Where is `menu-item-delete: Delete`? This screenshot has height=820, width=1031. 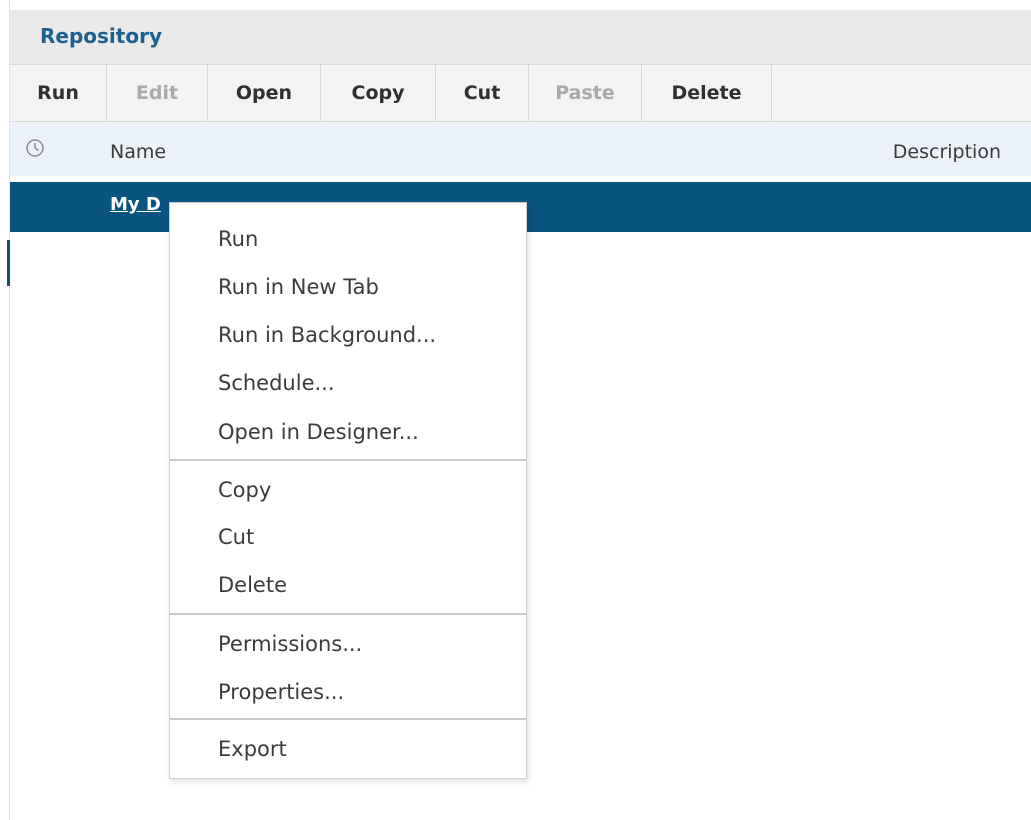
menu-item-delete: Delete is located at coordinates (348, 585).